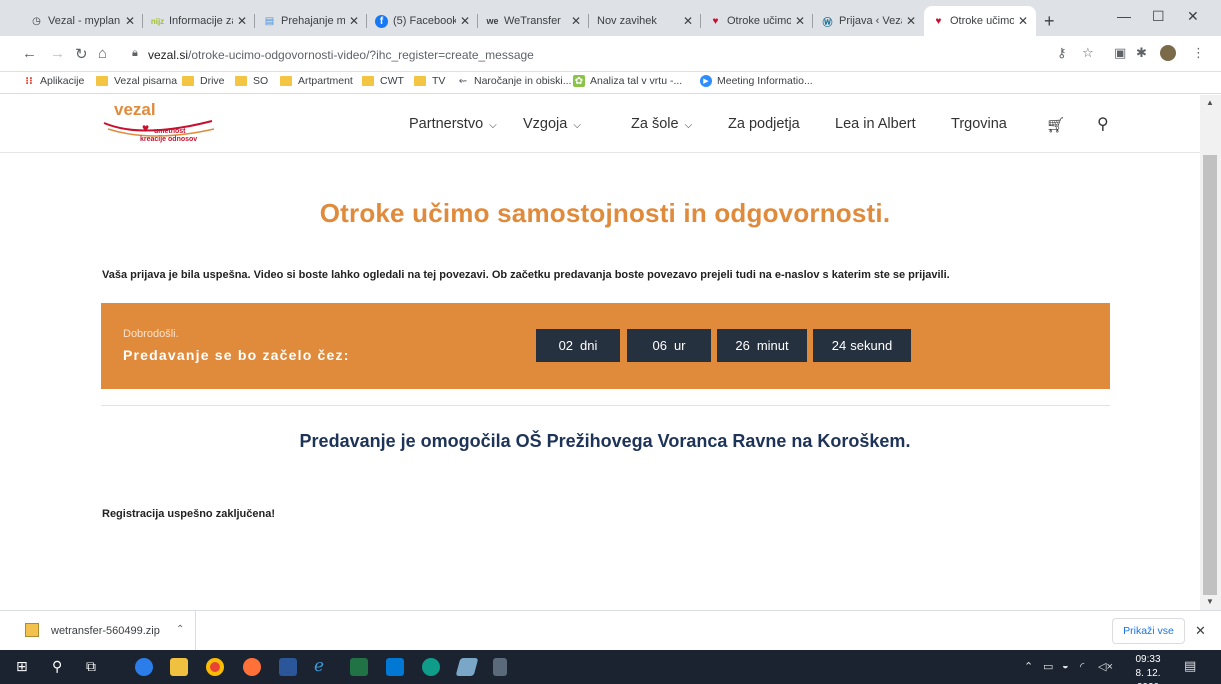 The image size is (1221, 684). What do you see at coordinates (868, 21) in the screenshot?
I see `tab-prijava-vezal: Ⓦ Prijava ‹ Vezal ✕` at bounding box center [868, 21].